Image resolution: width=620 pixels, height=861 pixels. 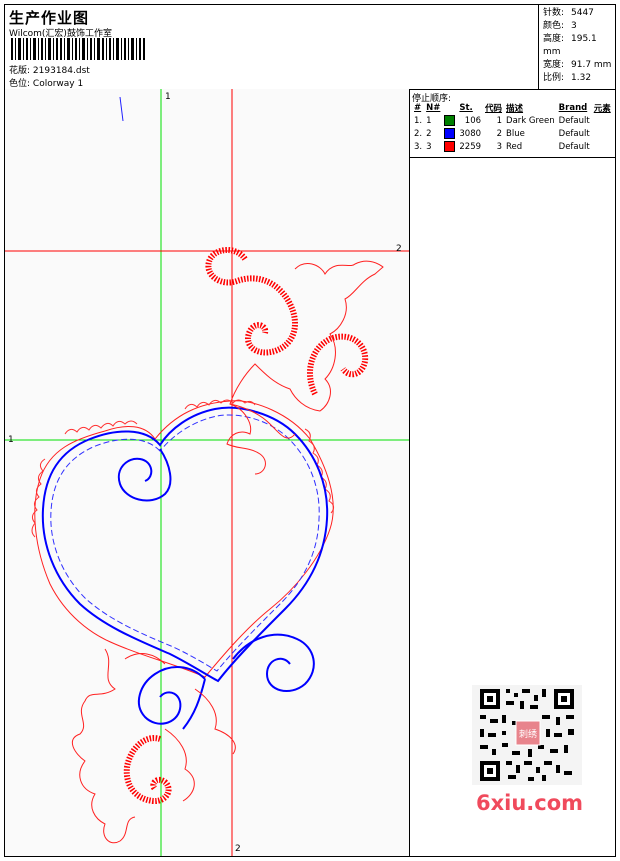 What do you see at coordinates (577, 65) in the screenshot?
I see `stat-width: 宽度: 91.7 mm` at bounding box center [577, 65].